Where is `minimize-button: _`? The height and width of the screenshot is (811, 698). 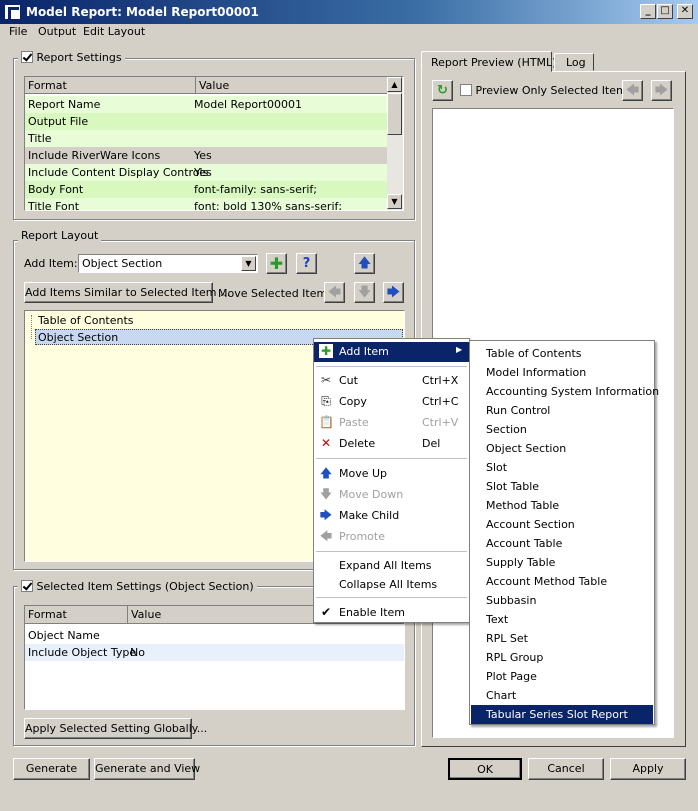
minimize-button: _ is located at coordinates (648, 11).